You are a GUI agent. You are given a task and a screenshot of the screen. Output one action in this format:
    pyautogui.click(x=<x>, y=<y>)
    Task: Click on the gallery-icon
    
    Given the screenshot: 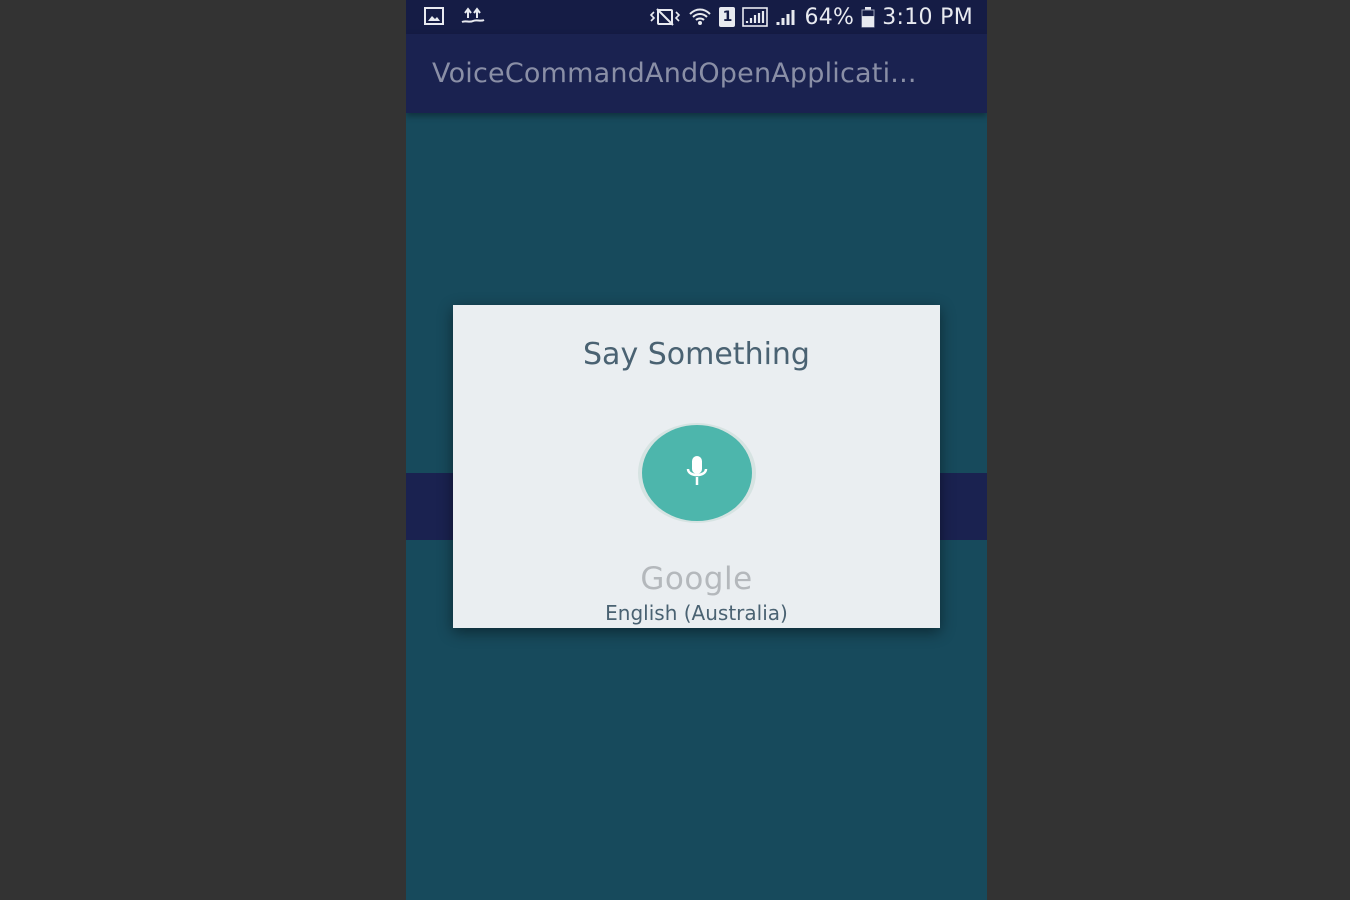 What is the action you would take?
    pyautogui.click(x=434, y=16)
    